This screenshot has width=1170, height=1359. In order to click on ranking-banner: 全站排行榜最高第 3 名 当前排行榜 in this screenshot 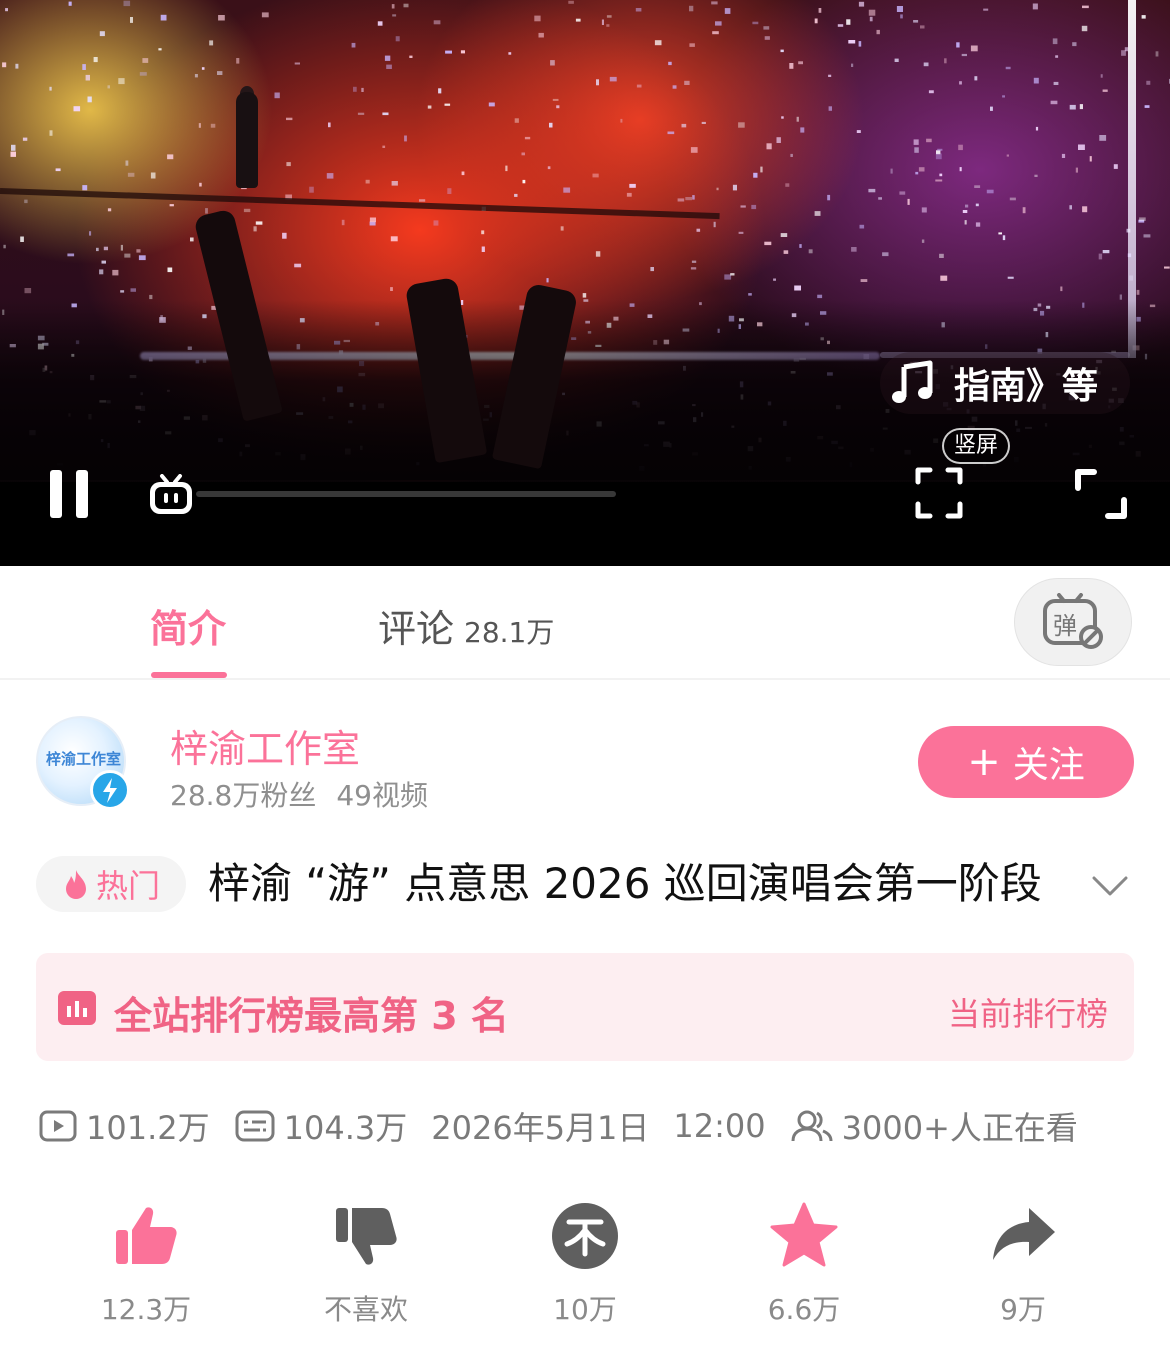, I will do `click(585, 1007)`.